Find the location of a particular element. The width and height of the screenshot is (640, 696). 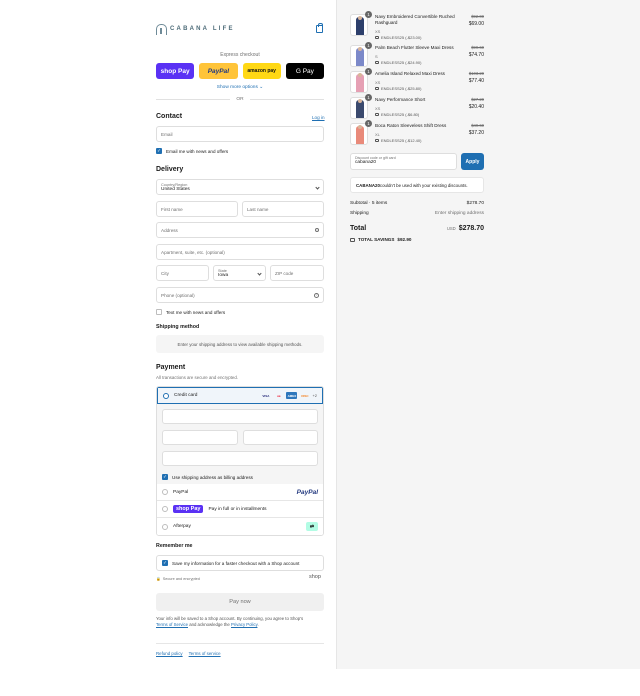

product-thumbnail is located at coordinates (359, 56).